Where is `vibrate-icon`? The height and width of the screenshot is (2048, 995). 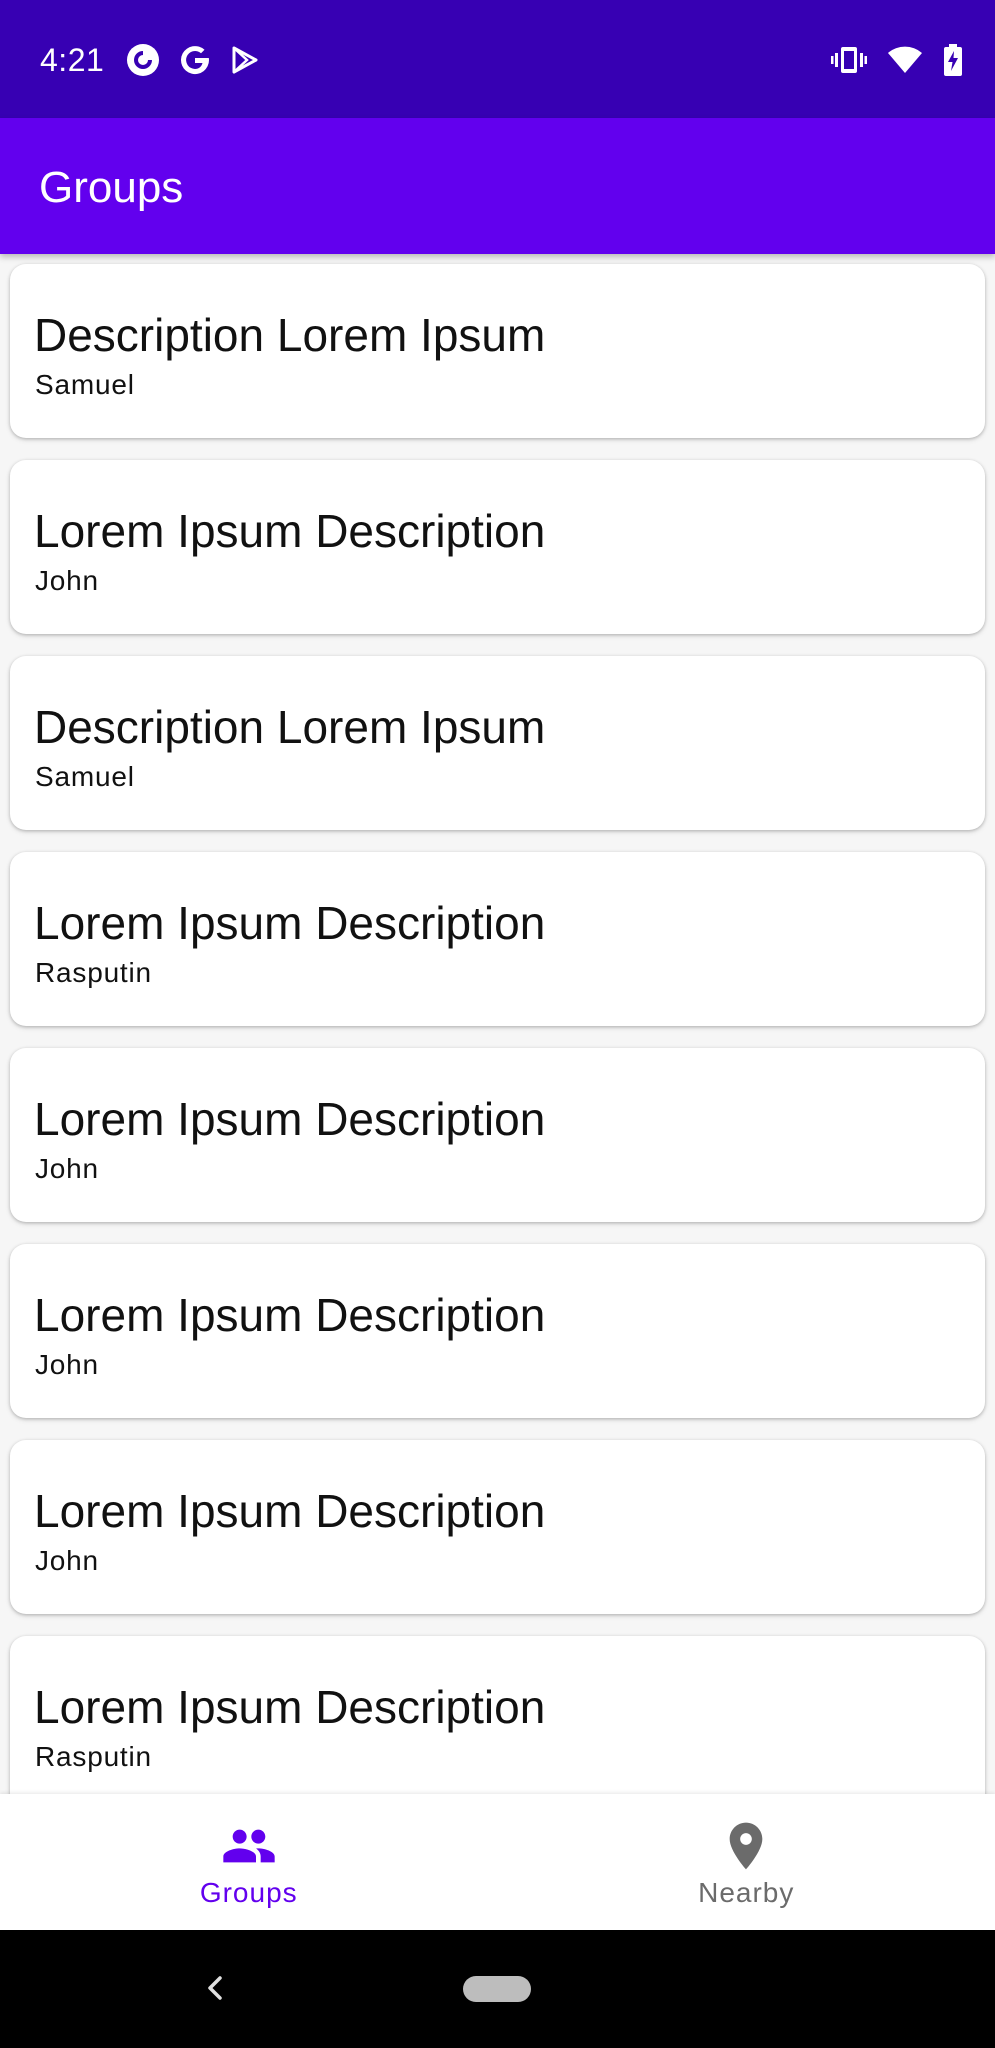 vibrate-icon is located at coordinates (849, 60).